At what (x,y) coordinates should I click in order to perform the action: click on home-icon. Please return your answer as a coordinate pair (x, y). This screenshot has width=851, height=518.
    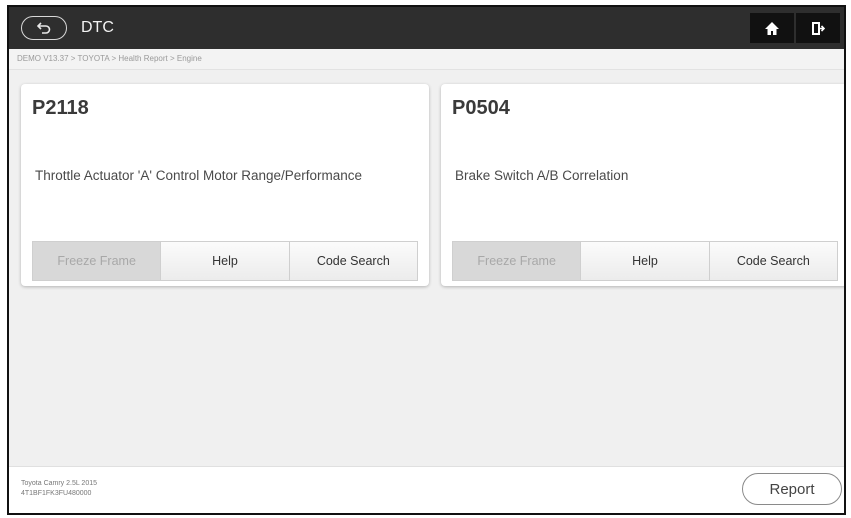
    Looking at the image, I should click on (772, 28).